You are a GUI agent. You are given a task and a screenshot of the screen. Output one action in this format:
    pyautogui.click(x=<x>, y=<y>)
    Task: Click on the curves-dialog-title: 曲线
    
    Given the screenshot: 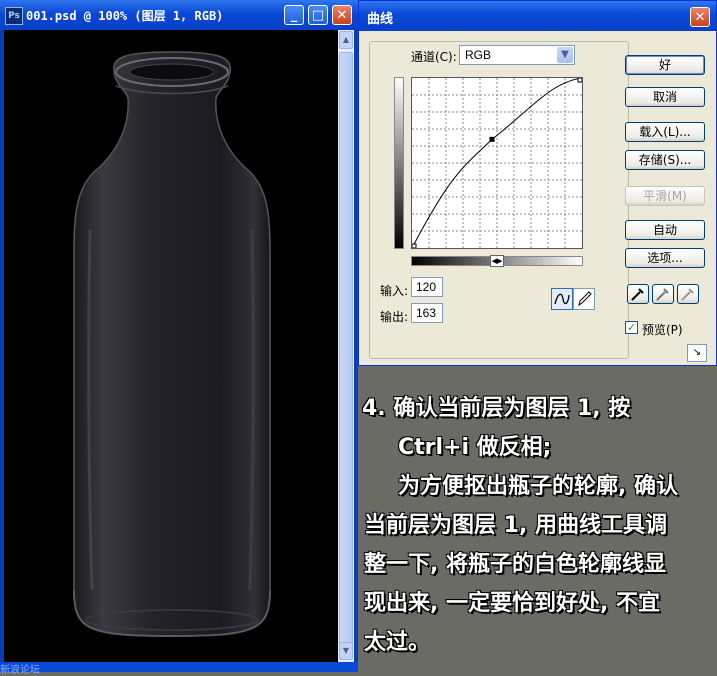 What is the action you would take?
    pyautogui.click(x=380, y=19)
    